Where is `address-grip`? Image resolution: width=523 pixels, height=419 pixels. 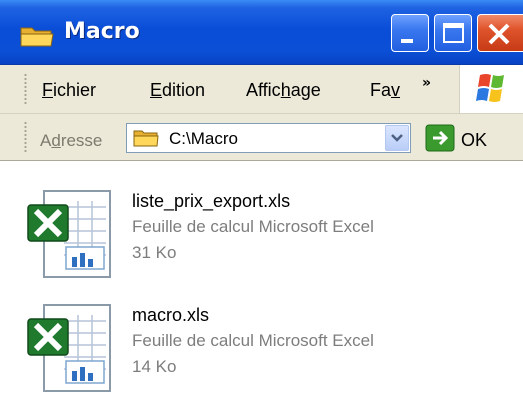 address-grip is located at coordinates (25, 137).